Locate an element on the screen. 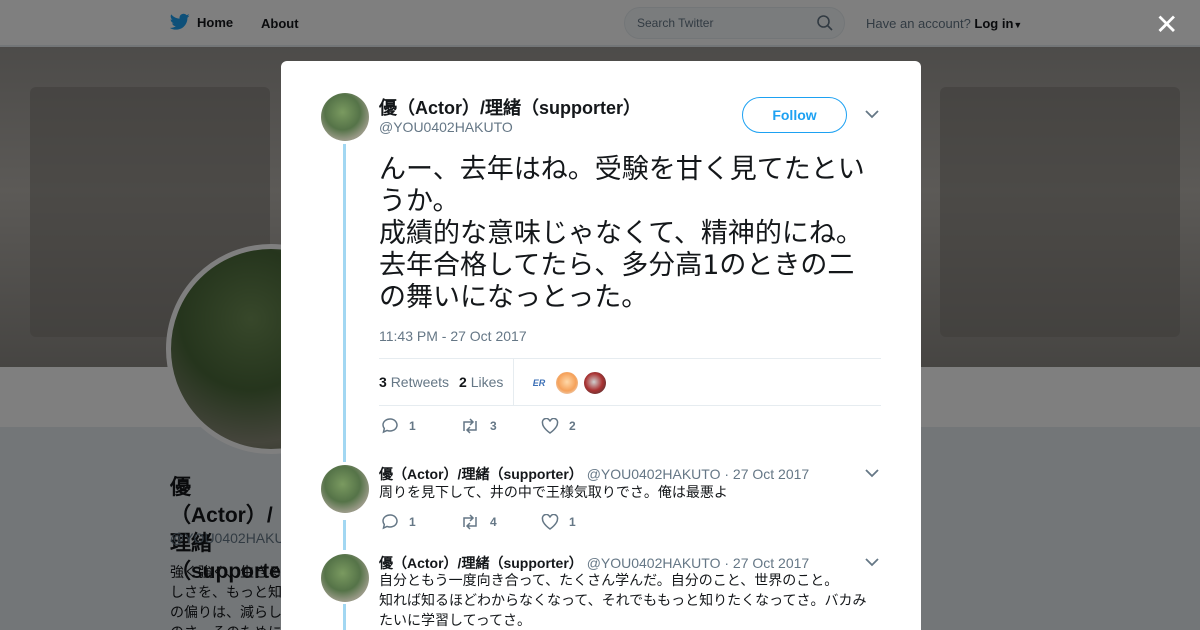 This screenshot has height=630, width=1200. retweet-count: 4 is located at coordinates (493, 522).